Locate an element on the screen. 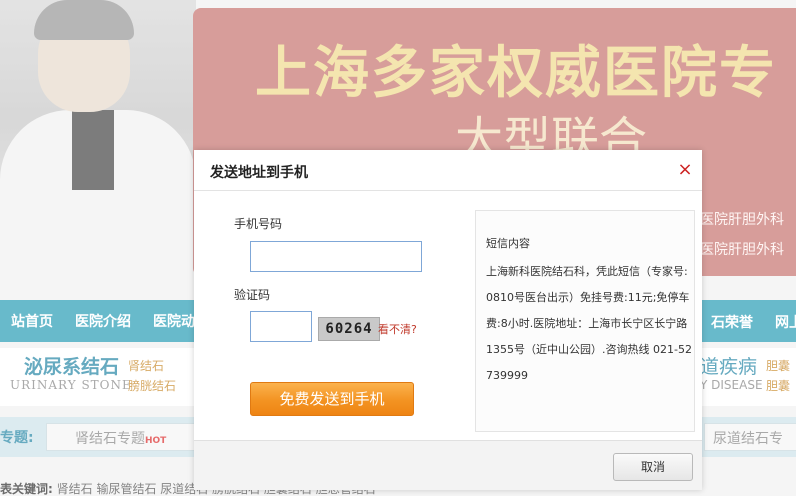 The width and height of the screenshot is (796, 496). phone-label: 手机号码 is located at coordinates (258, 224).